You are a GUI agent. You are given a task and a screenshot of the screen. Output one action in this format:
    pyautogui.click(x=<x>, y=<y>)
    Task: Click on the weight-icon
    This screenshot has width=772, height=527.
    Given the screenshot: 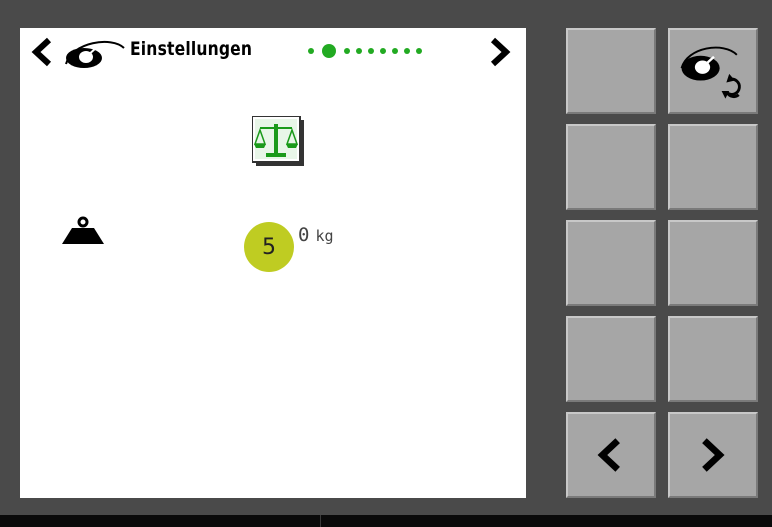 What is the action you would take?
    pyautogui.click(x=83, y=230)
    